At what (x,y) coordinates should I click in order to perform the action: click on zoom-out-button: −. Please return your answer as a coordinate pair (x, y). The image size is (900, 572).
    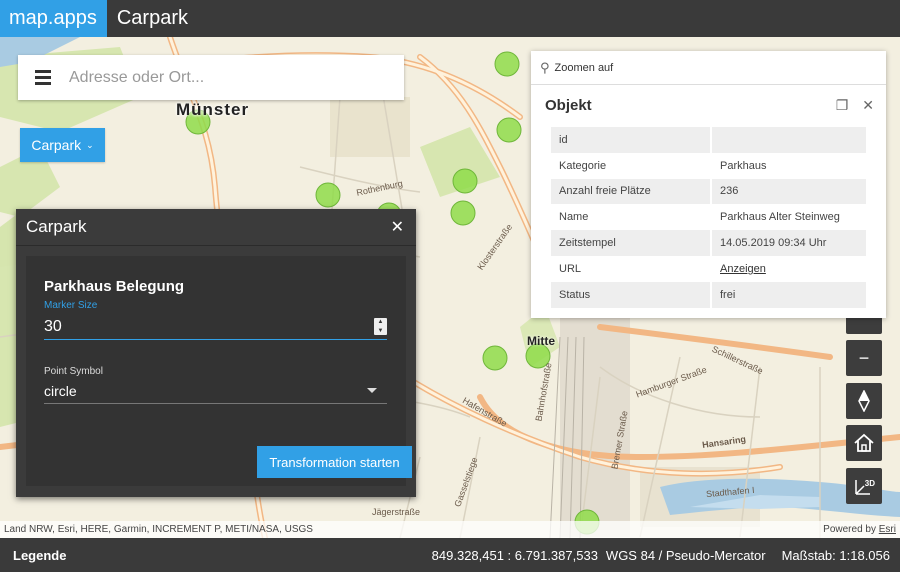
    Looking at the image, I should click on (864, 358).